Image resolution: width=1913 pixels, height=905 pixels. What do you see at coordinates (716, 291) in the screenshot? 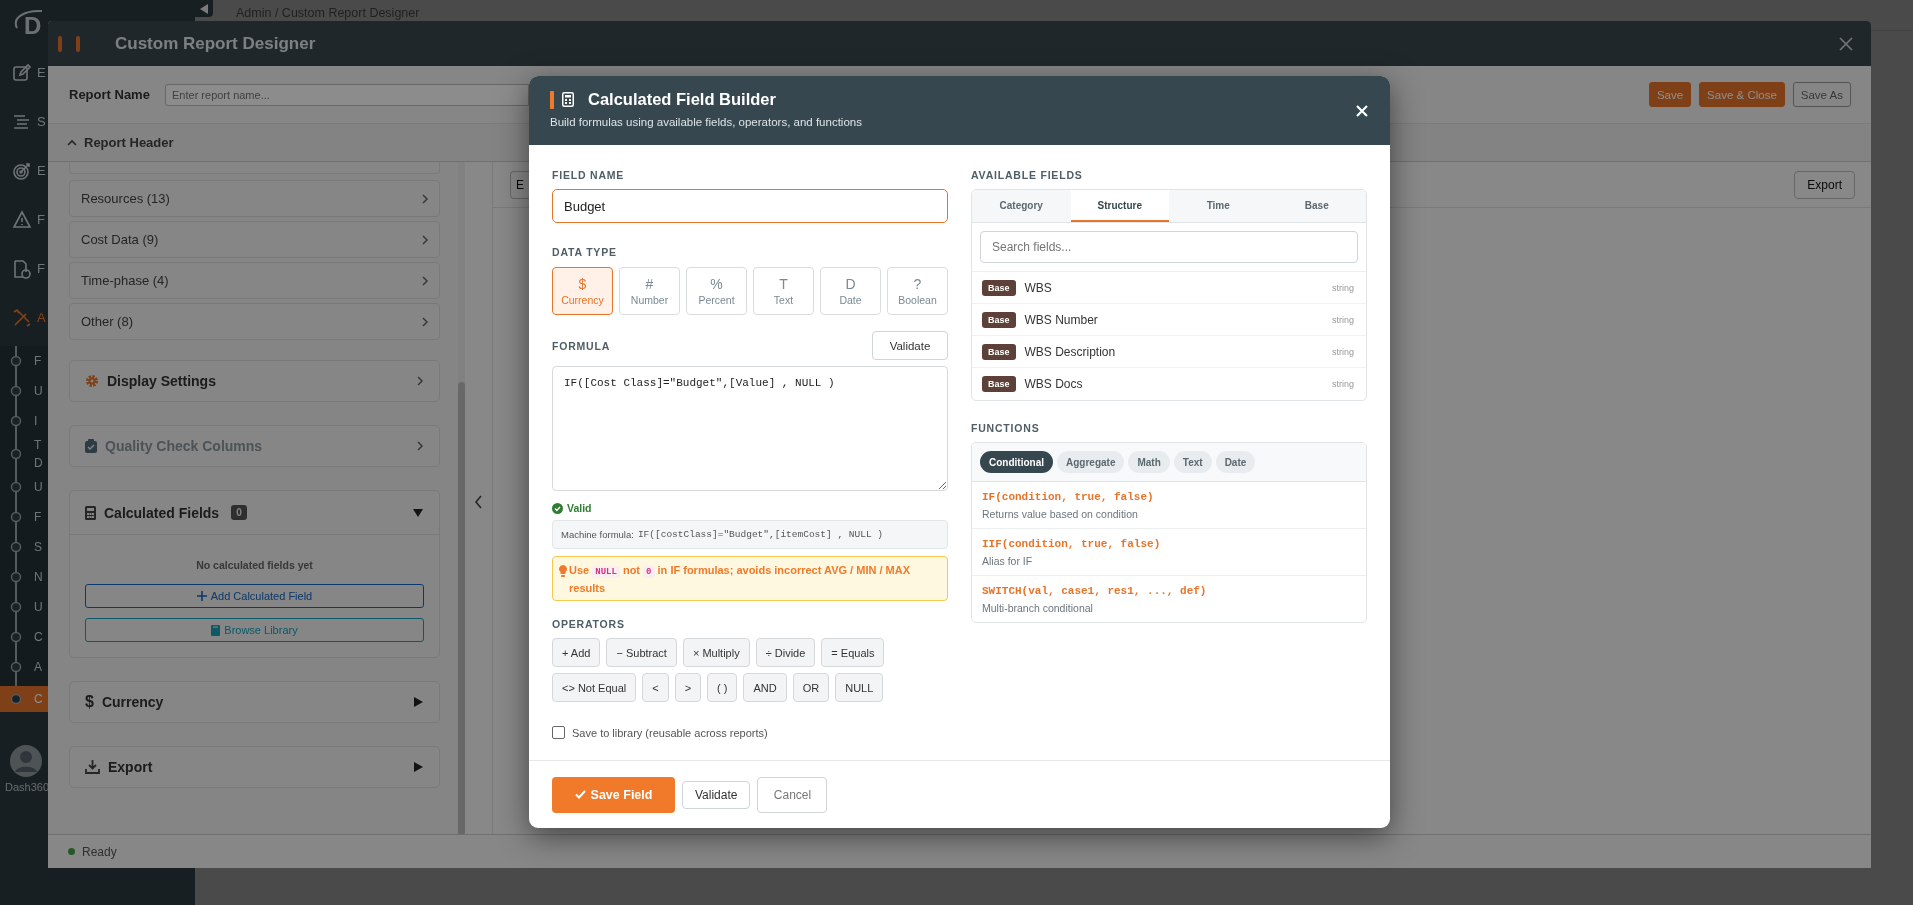
I see `data-type-option: % Percent` at bounding box center [716, 291].